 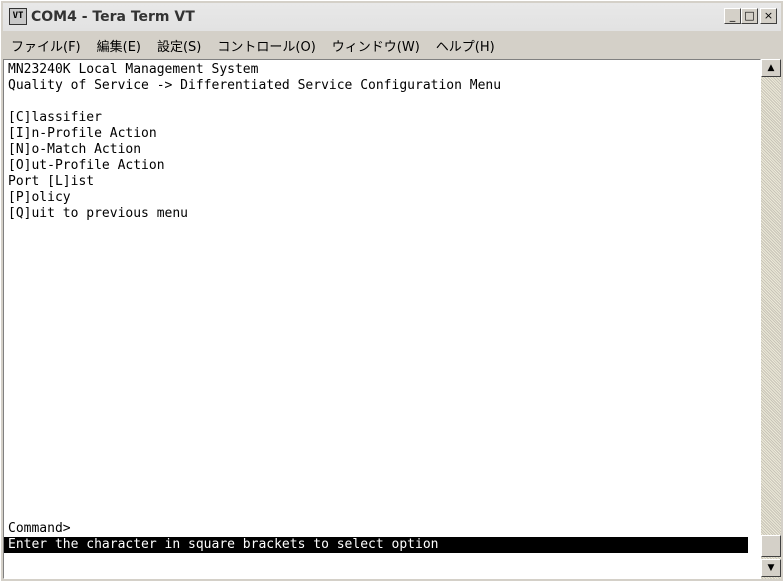 I want to click on menu-help: ヘルプ(H), so click(x=465, y=45).